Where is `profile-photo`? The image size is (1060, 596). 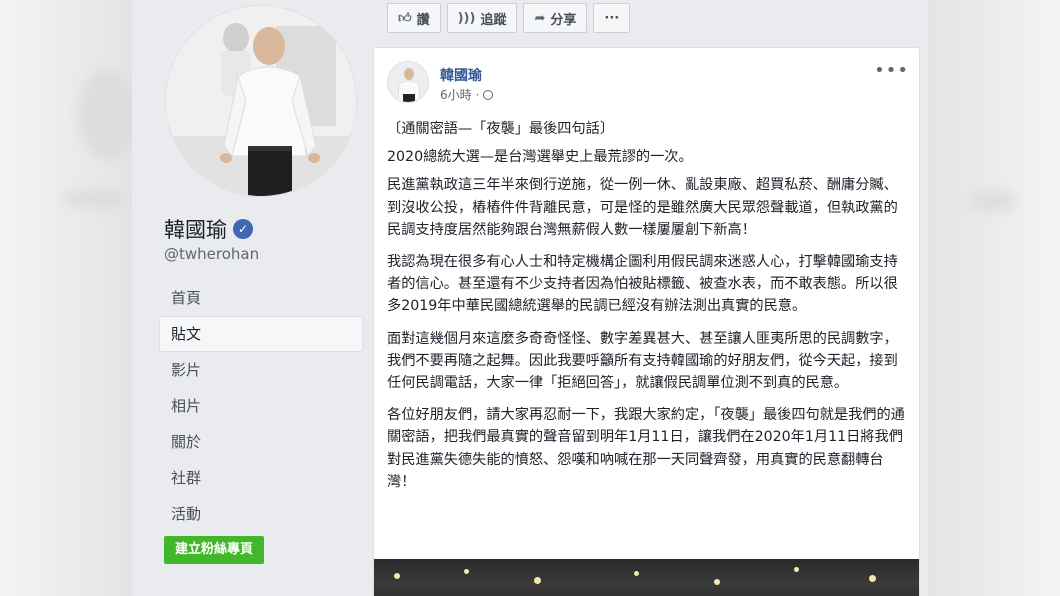 profile-photo is located at coordinates (261, 101).